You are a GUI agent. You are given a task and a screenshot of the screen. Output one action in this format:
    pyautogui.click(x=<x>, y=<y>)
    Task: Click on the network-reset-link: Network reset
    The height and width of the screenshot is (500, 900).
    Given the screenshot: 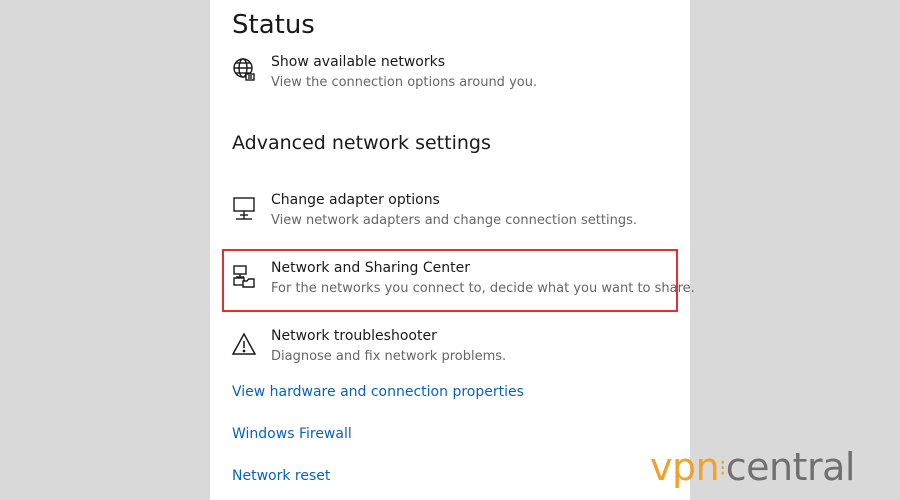 What is the action you would take?
    pyautogui.click(x=281, y=476)
    